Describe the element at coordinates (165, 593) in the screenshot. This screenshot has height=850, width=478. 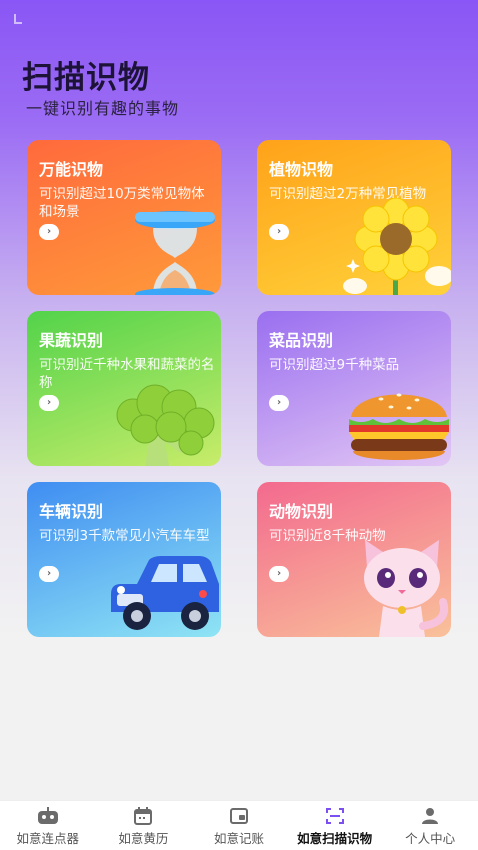
I see `car-icon` at that location.